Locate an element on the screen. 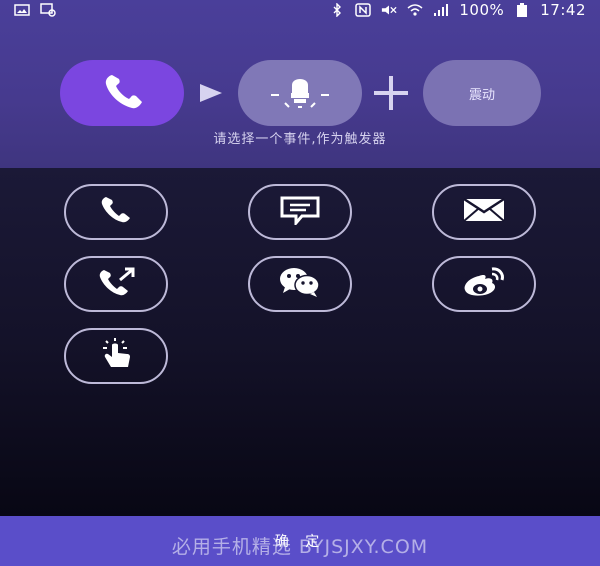  image-notification-icon is located at coordinates (22, 10).